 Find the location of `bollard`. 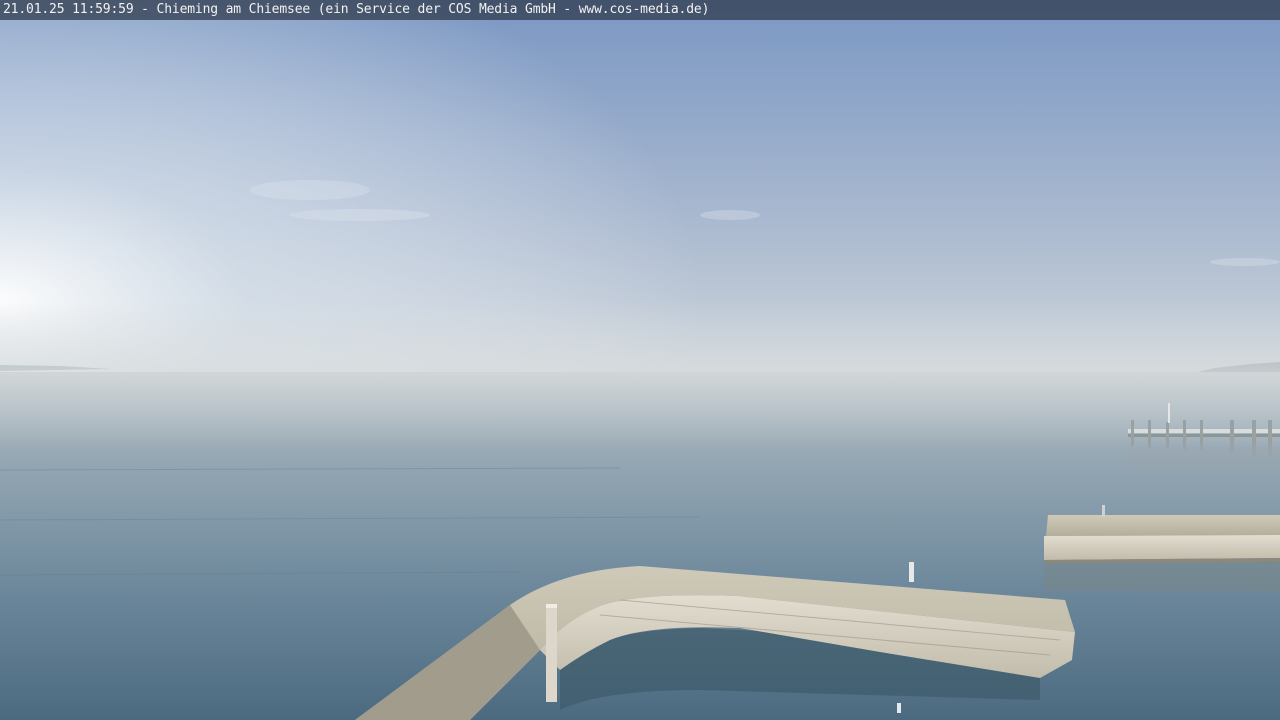

bollard is located at coordinates (551, 653).